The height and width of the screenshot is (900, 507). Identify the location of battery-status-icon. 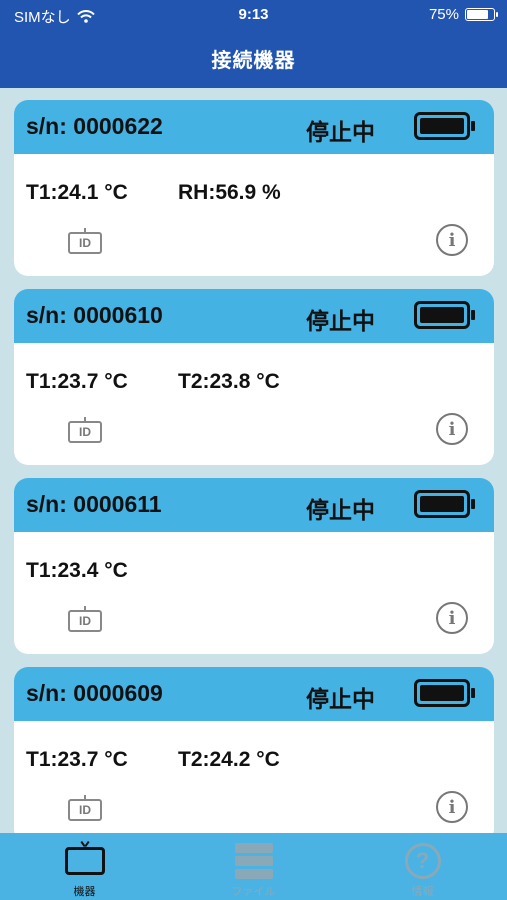
(481, 14).